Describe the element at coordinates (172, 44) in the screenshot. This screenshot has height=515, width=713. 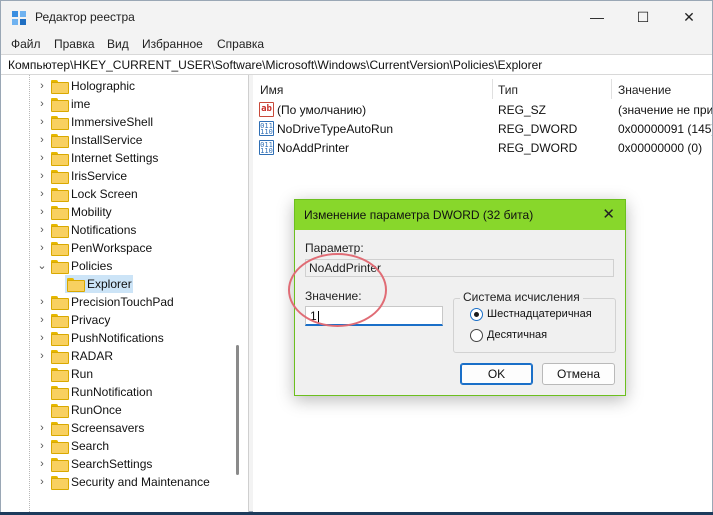
I see `menu-favorites: Избранное` at that location.